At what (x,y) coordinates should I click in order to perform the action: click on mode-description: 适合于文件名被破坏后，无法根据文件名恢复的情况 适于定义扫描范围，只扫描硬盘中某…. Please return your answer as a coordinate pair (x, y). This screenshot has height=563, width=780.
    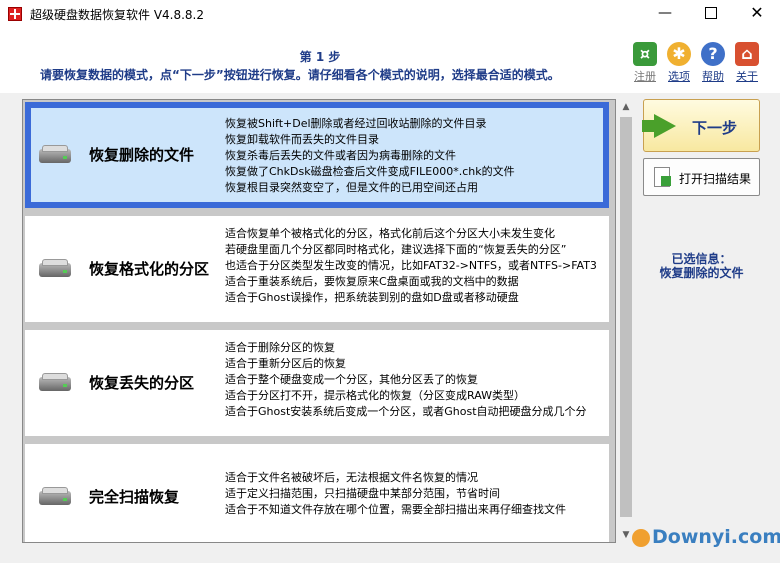
    Looking at the image, I should click on (420, 494).